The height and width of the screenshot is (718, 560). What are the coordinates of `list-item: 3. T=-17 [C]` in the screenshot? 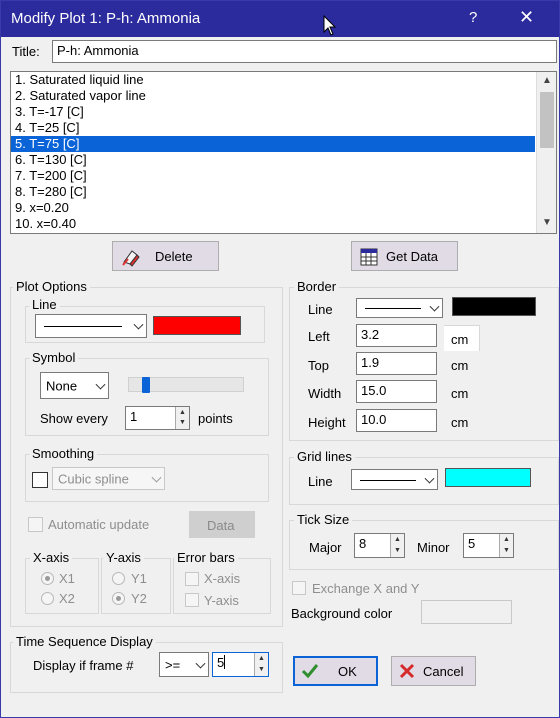 It's located at (273, 112).